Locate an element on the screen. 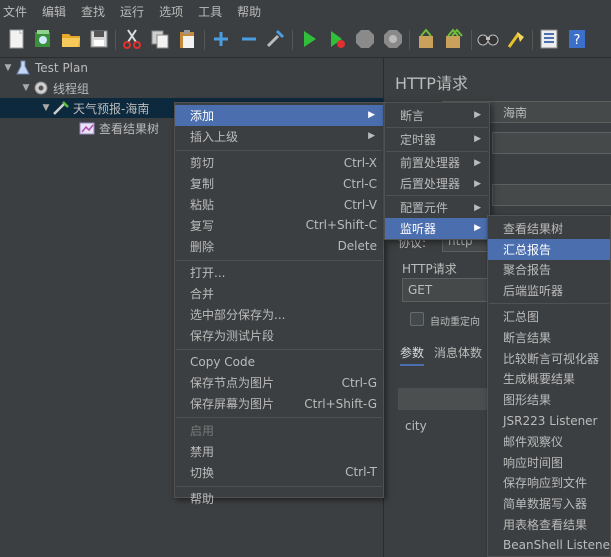 The height and width of the screenshot is (557, 611). listener-submenu-item-label: 生成概要结果 is located at coordinates (539, 379).